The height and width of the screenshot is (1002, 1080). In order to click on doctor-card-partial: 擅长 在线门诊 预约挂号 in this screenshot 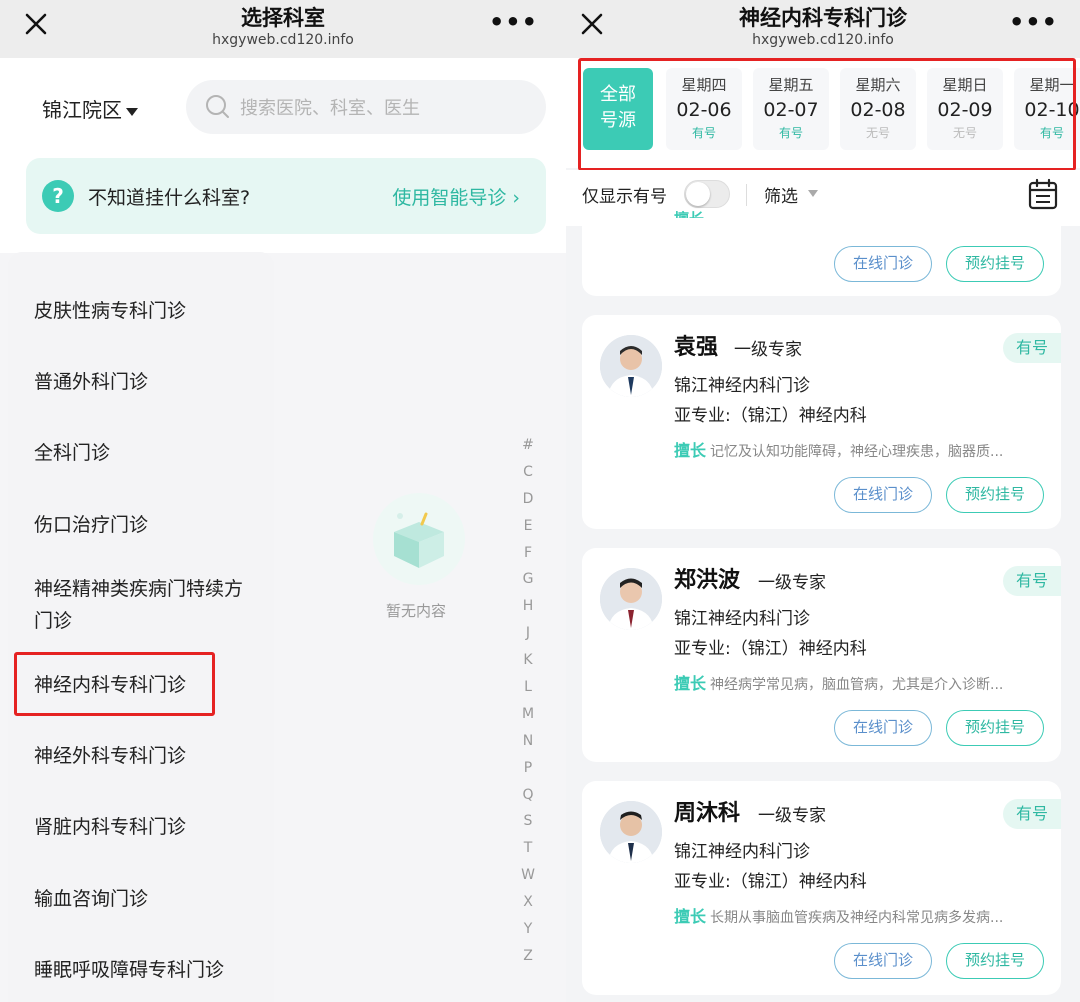, I will do `click(821, 253)`.